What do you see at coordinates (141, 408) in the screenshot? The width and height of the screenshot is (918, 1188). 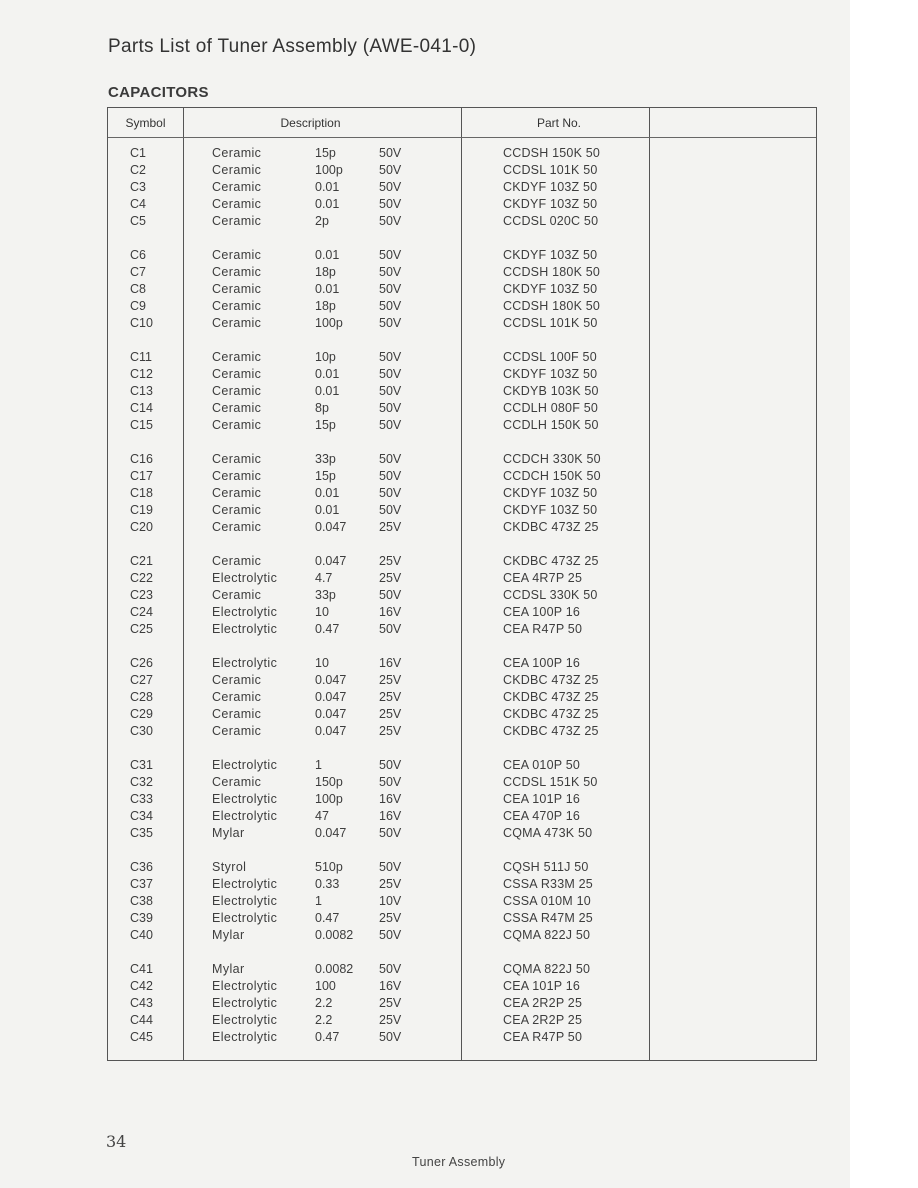 I see `cell-symbol: C14` at bounding box center [141, 408].